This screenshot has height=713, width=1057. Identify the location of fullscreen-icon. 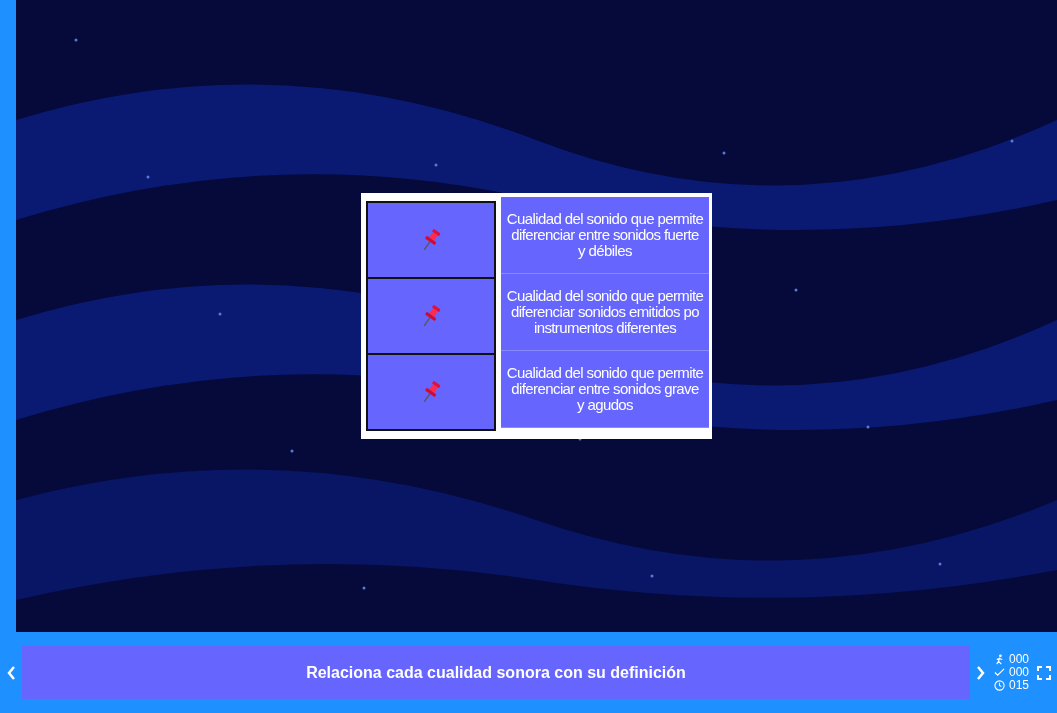
(1044, 672).